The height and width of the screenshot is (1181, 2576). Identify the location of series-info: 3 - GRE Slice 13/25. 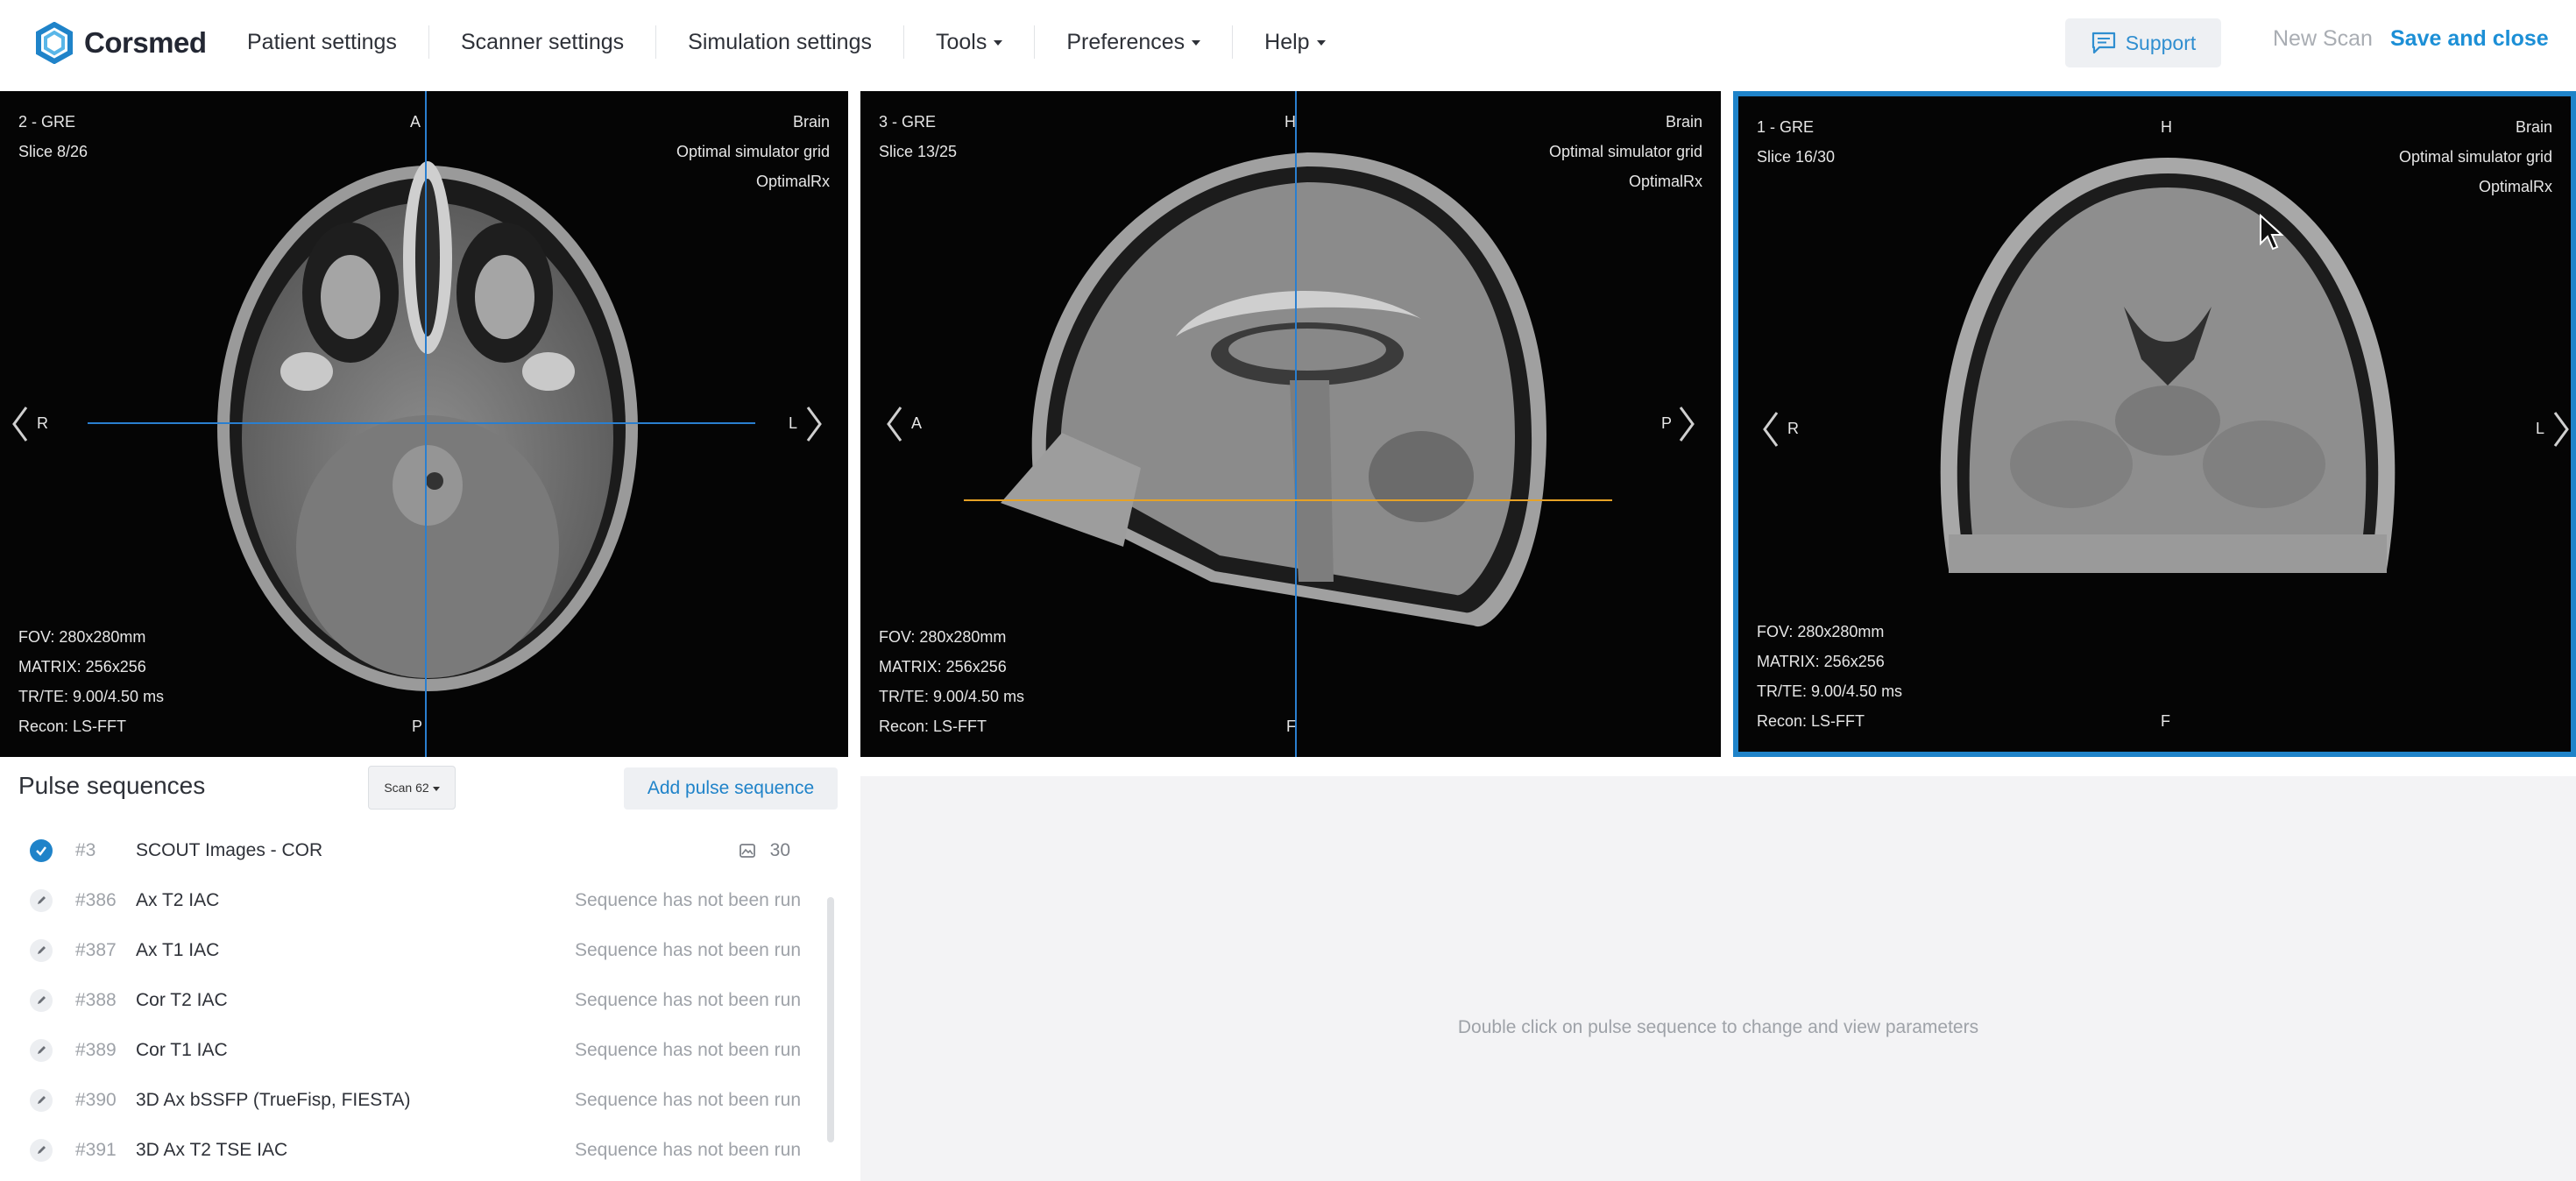
(918, 136).